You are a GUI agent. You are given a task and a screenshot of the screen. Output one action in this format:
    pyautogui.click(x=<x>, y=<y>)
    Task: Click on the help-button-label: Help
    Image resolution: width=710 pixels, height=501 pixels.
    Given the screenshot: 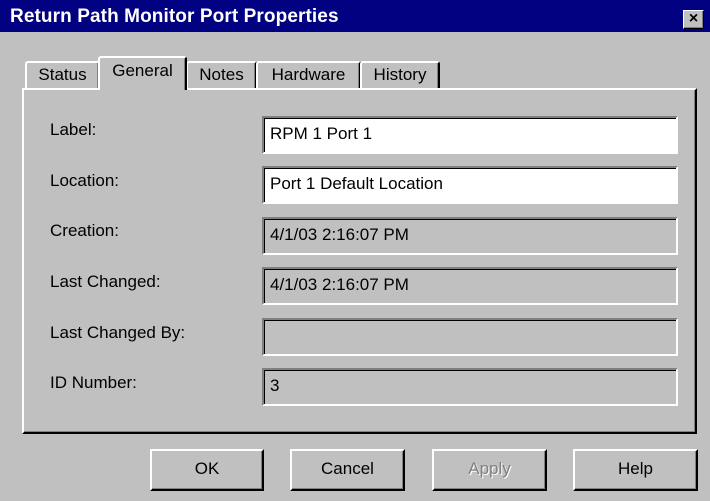 What is the action you would take?
    pyautogui.click(x=635, y=468)
    